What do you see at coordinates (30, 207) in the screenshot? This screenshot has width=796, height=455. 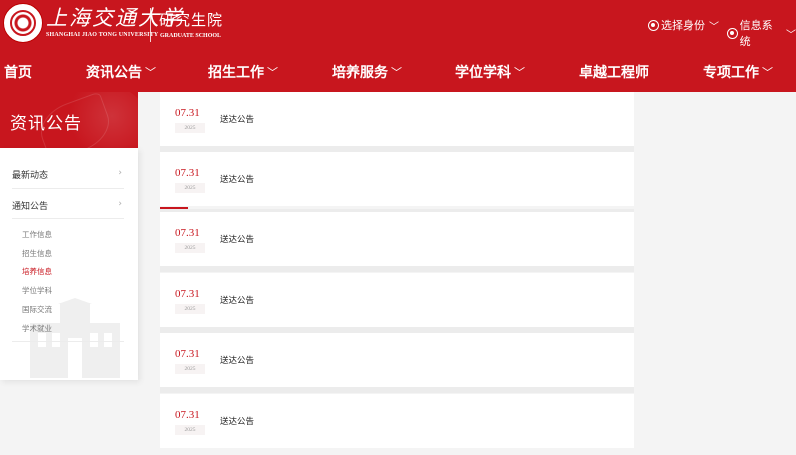 I see `sidebar-item-label: 通知公告` at bounding box center [30, 207].